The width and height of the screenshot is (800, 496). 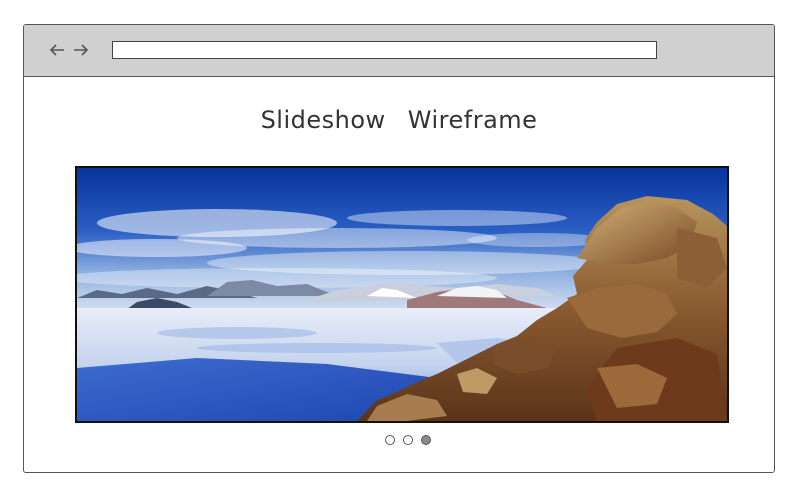 What do you see at coordinates (57, 50) in the screenshot?
I see `back-arrow-icon` at bounding box center [57, 50].